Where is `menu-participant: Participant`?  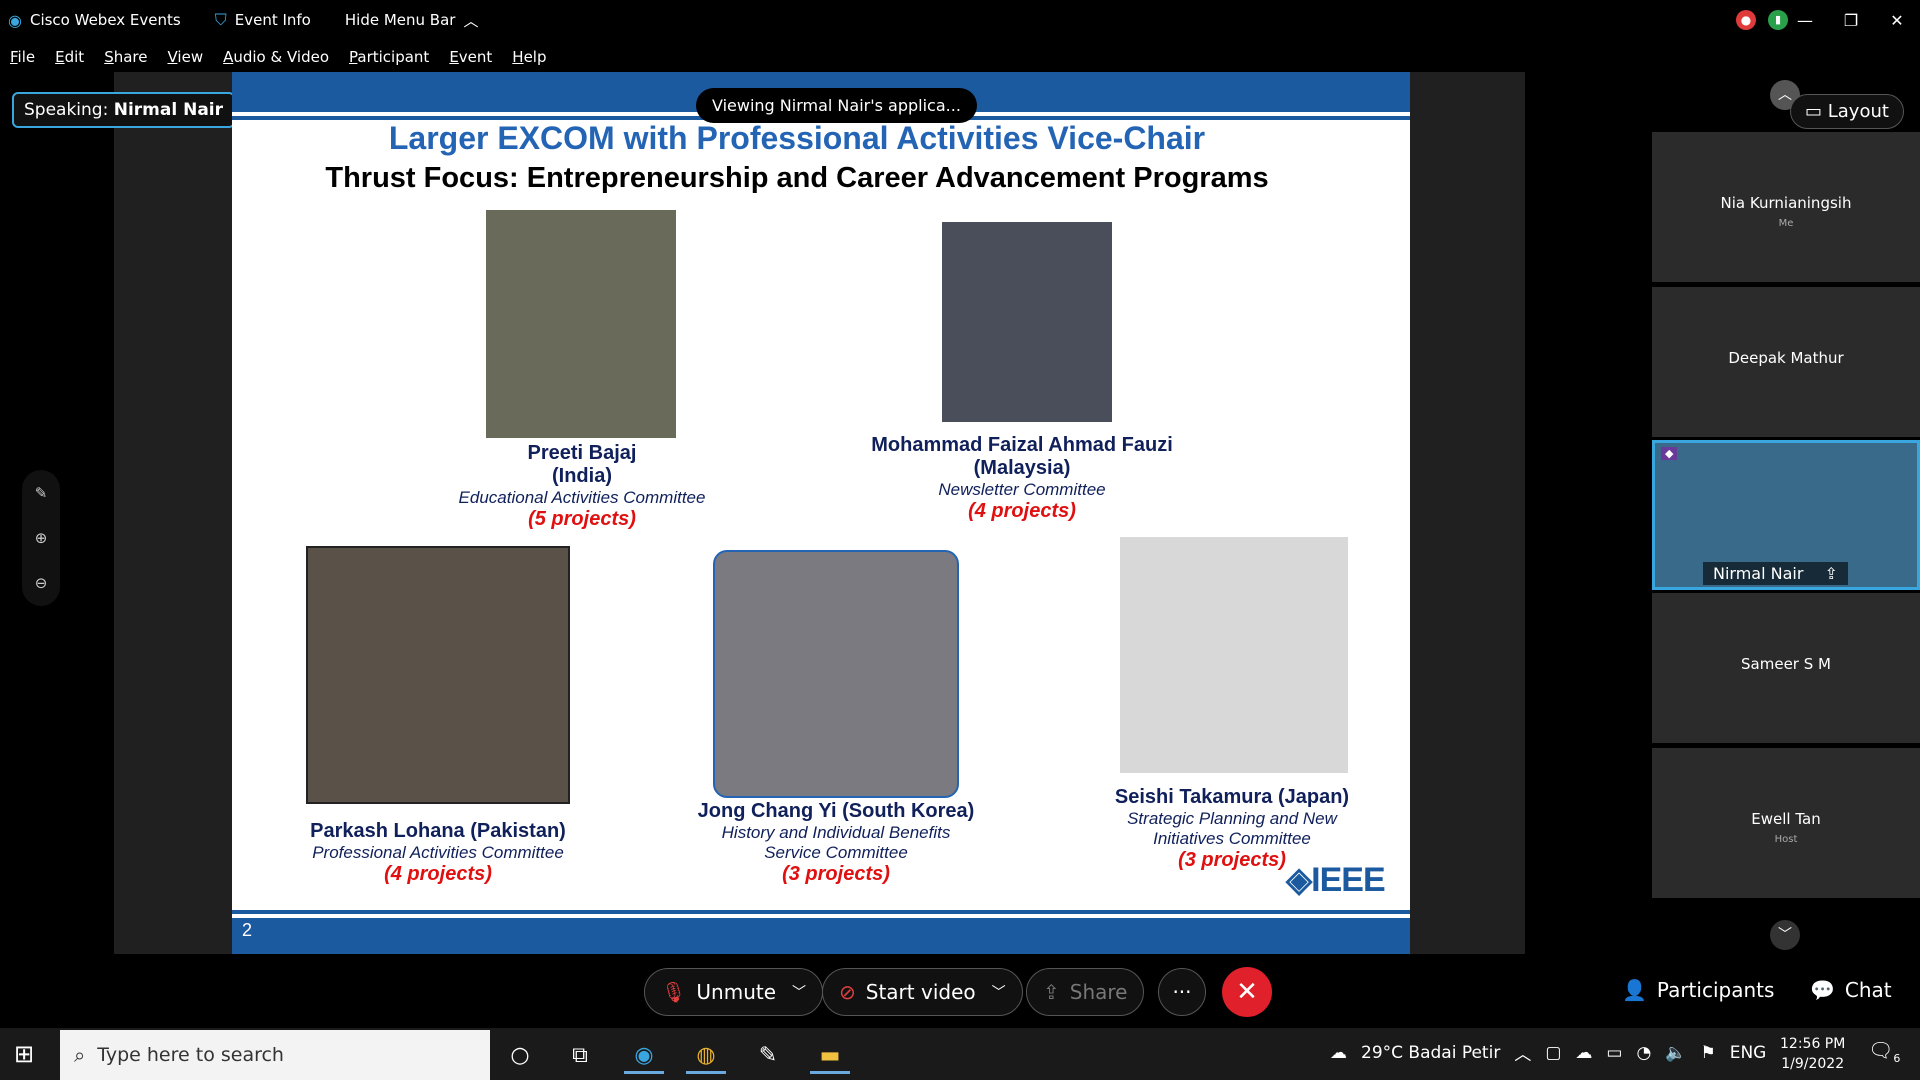 menu-participant: Participant is located at coordinates (389, 57).